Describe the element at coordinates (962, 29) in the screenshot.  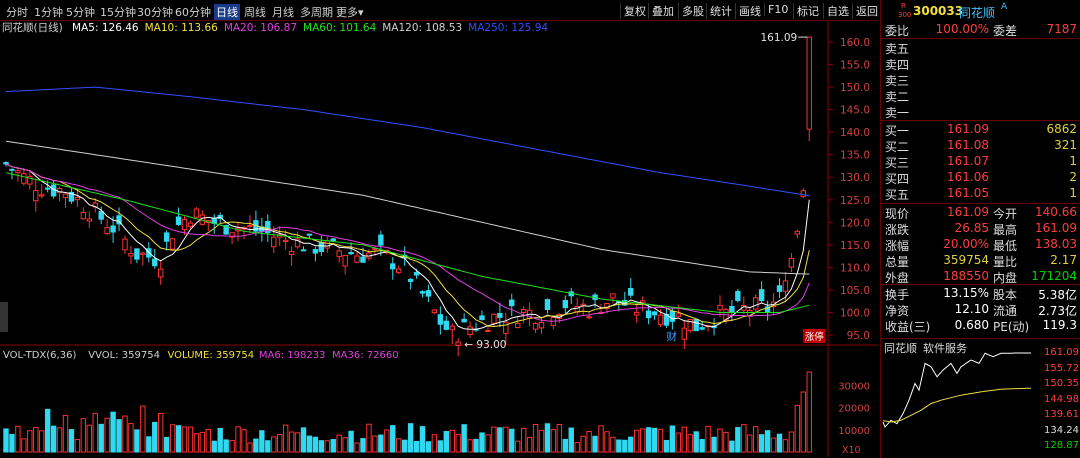
I see `wei-bi-value: 100.00%` at that location.